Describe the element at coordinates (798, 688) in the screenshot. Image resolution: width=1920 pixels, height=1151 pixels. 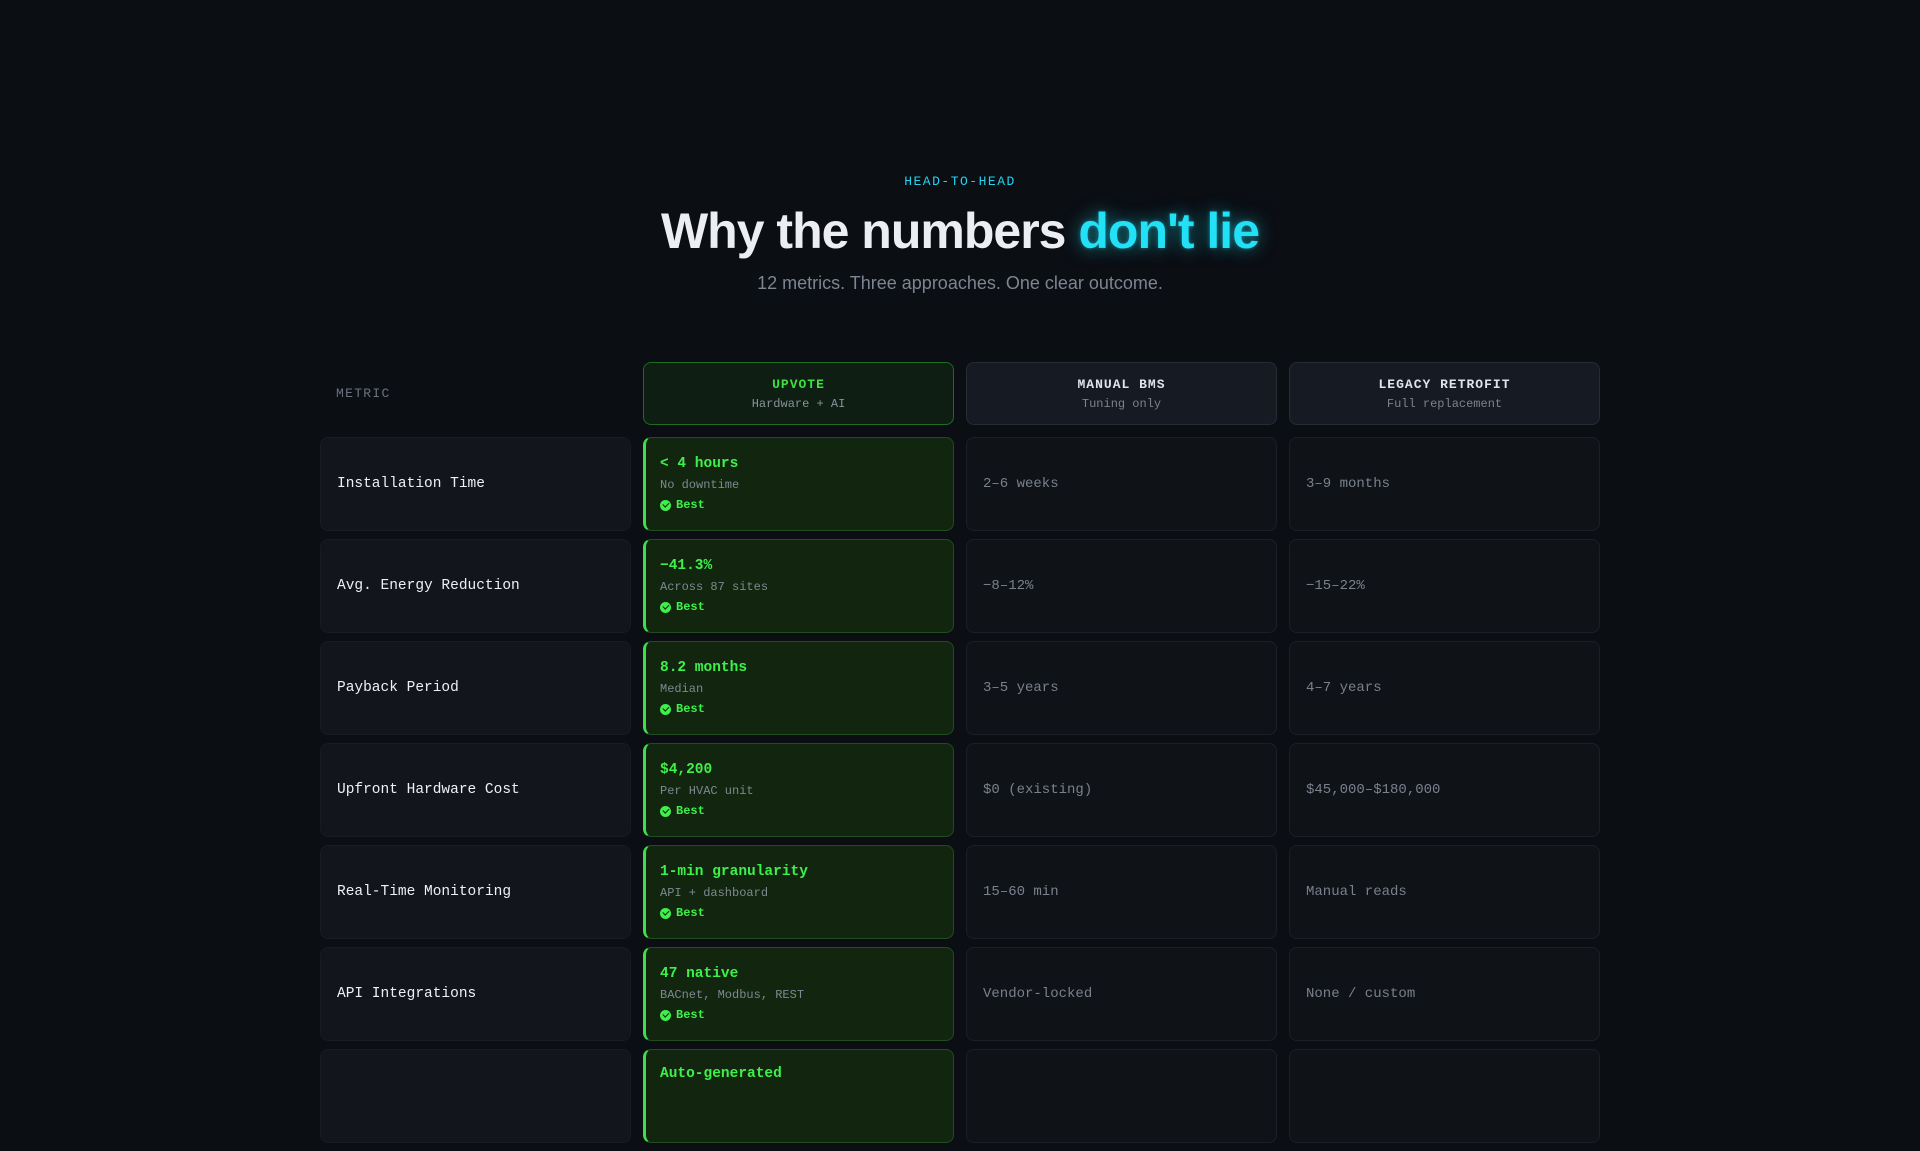
I see `upvote-cell: 8.2 months Median Best` at that location.